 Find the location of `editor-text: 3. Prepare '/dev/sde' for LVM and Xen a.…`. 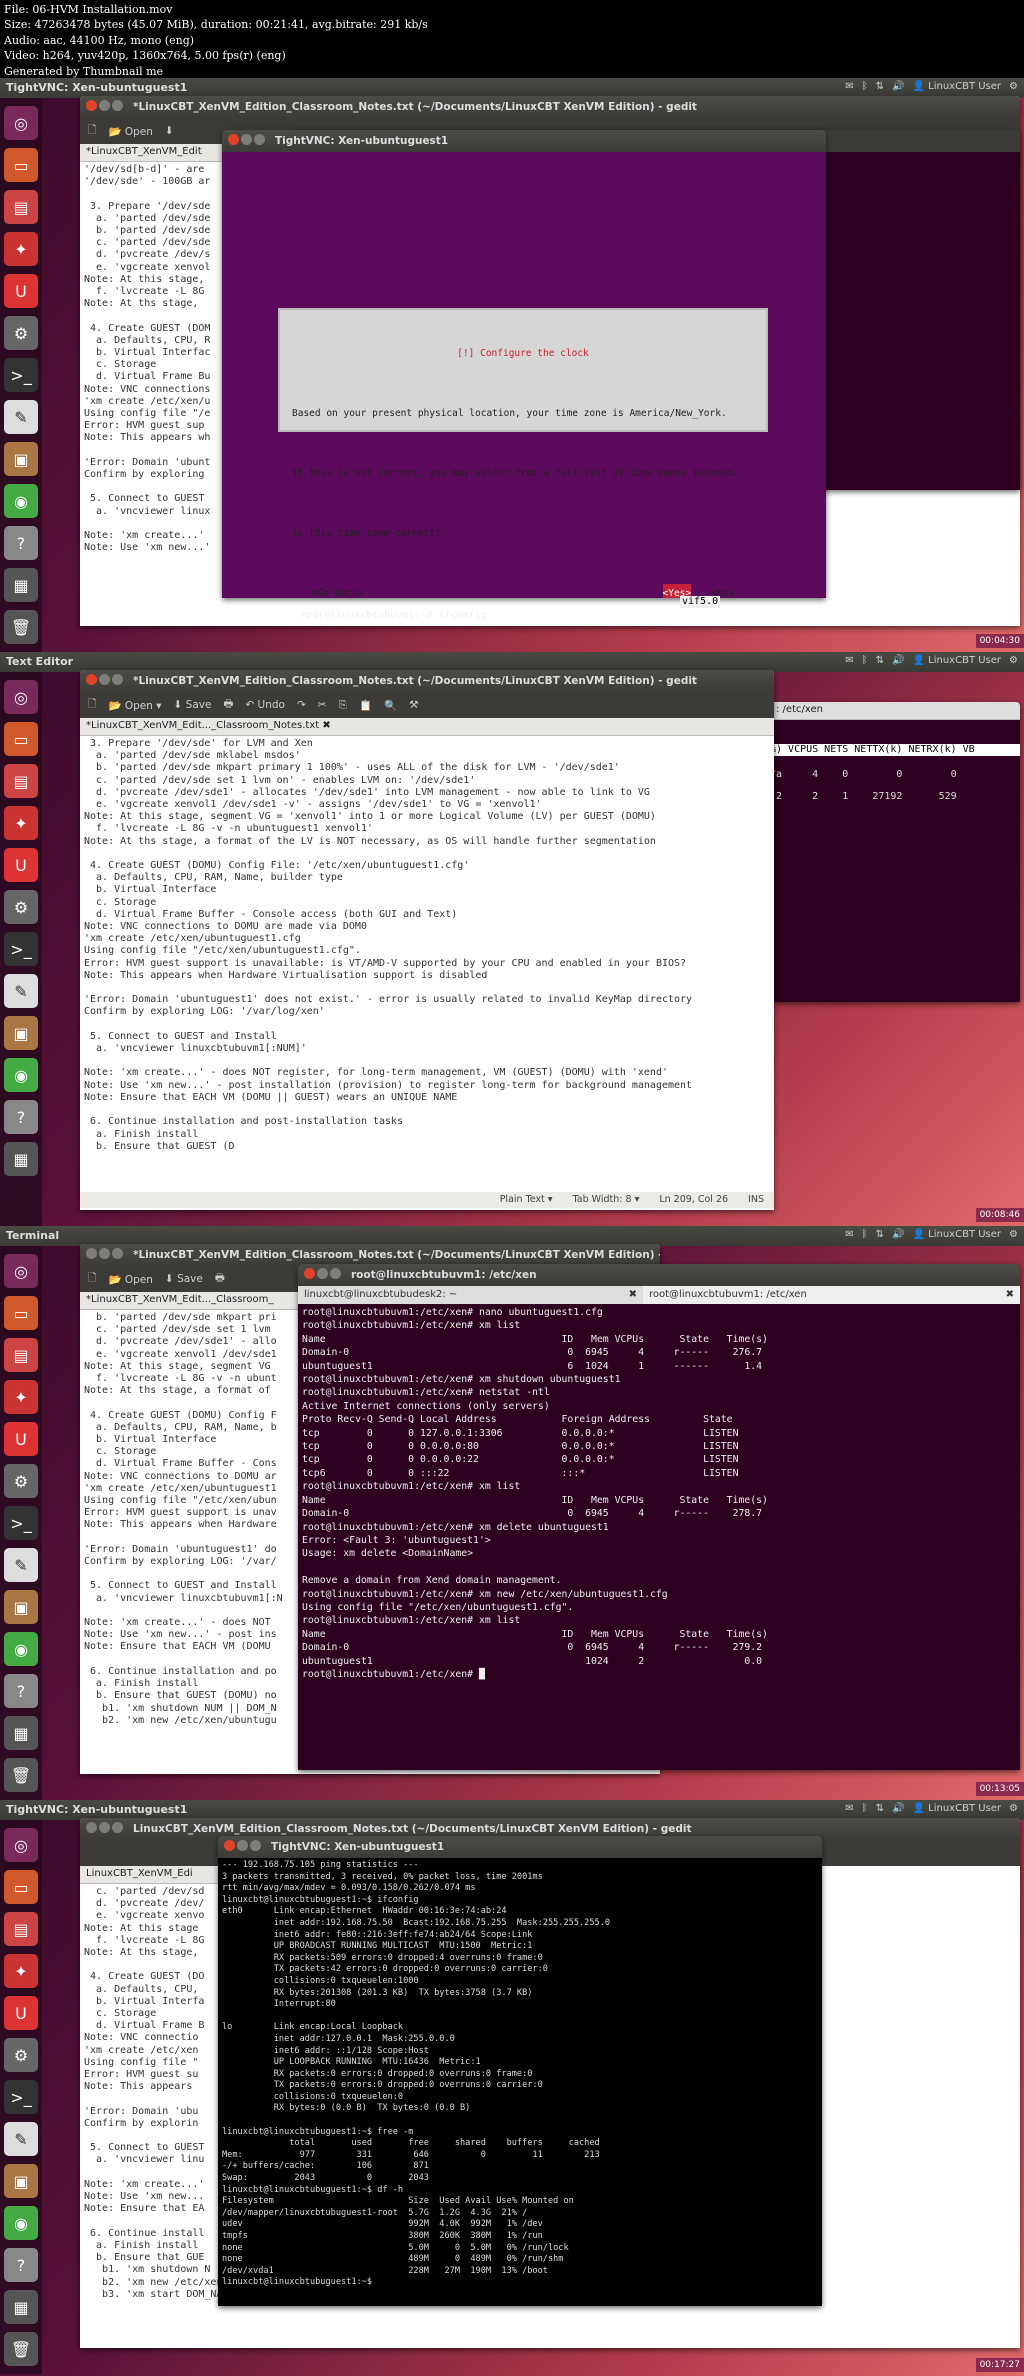

editor-text: 3. Prepare '/dev/sde' for LVM and Xen a.… is located at coordinates (427, 964).